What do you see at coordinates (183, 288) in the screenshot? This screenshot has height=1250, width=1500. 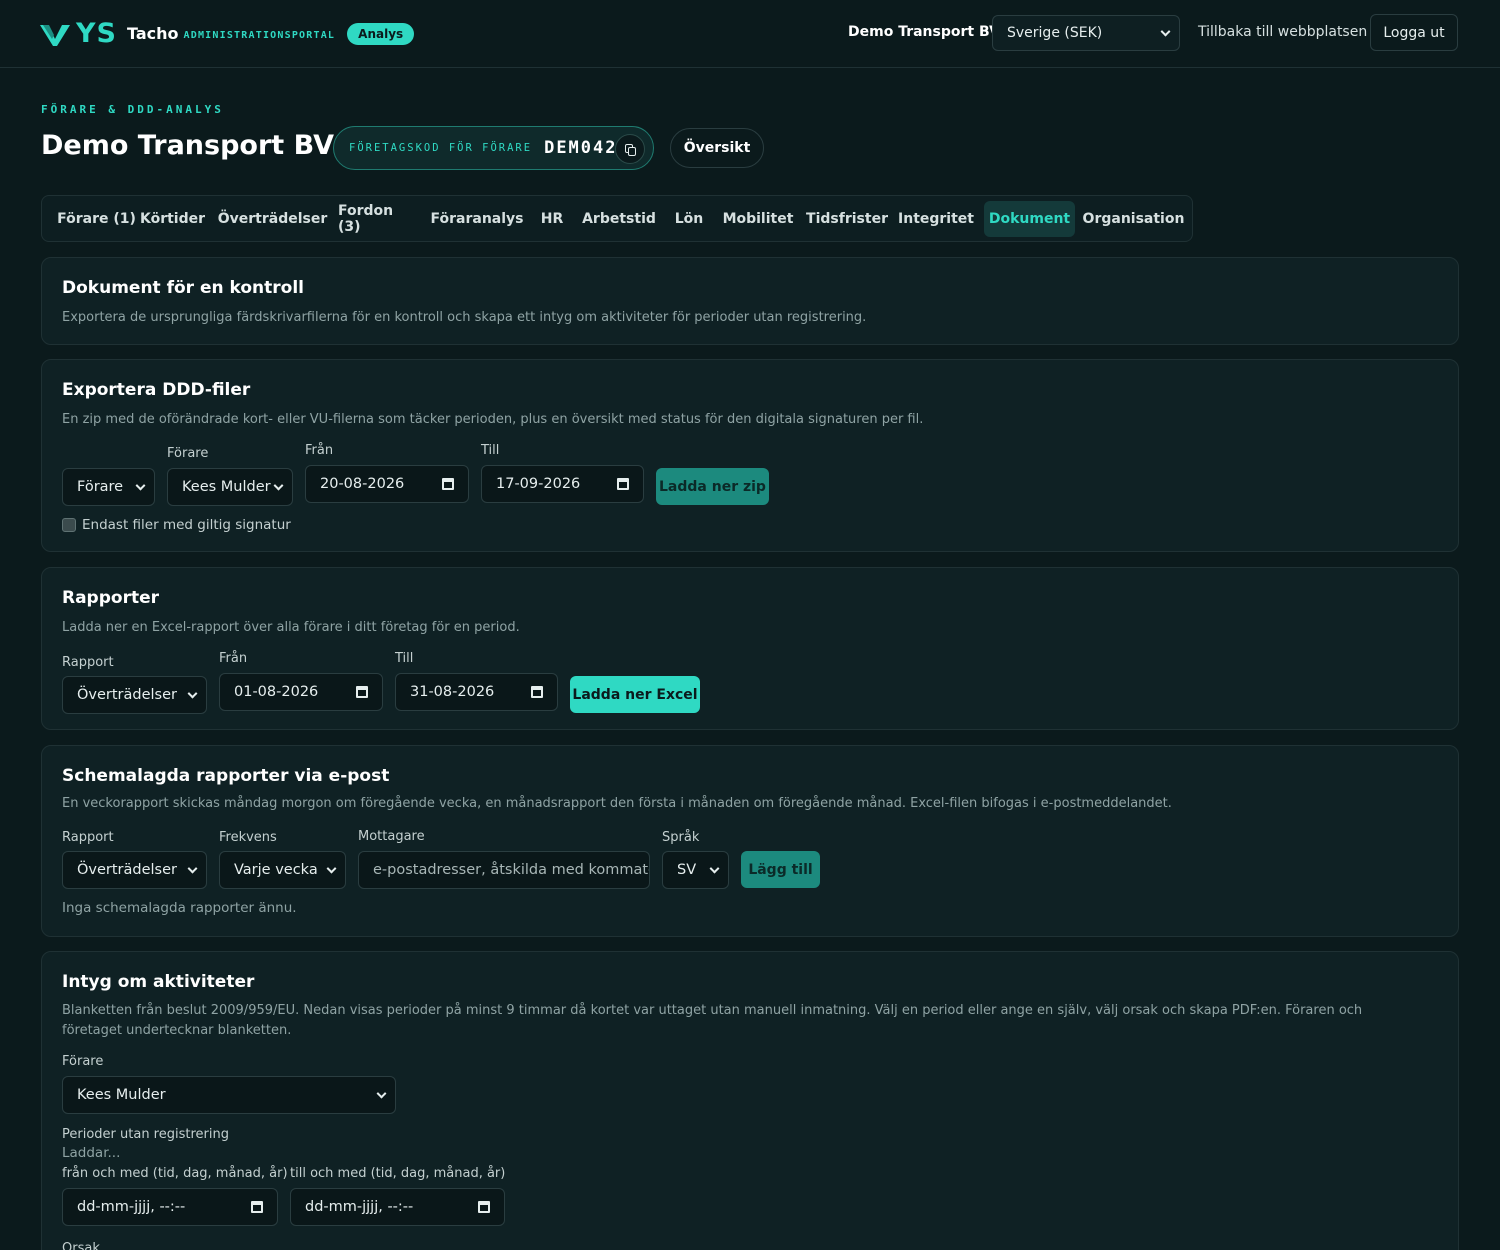 I see `card-title: Dokument för en kontroll` at bounding box center [183, 288].